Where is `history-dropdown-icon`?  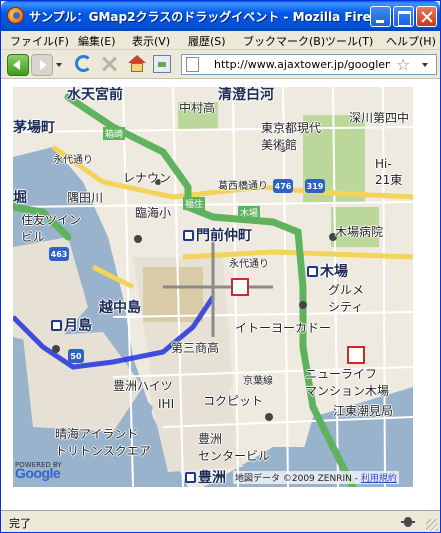 history-dropdown-icon is located at coordinates (59, 65).